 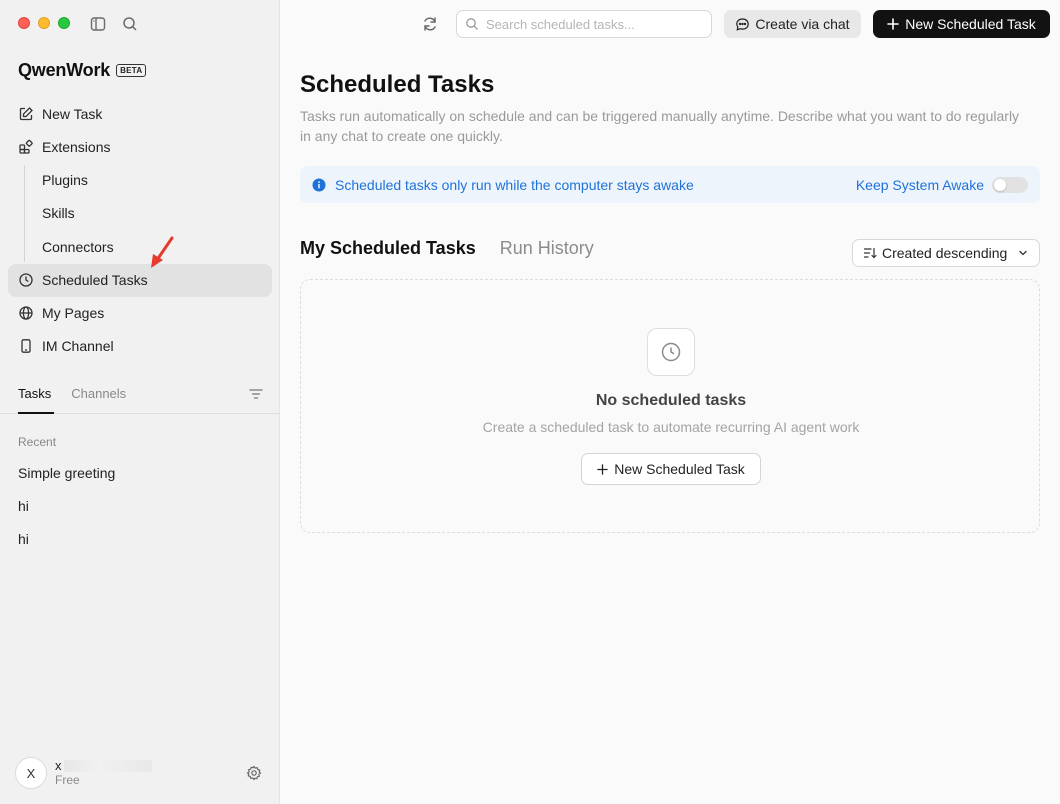 What do you see at coordinates (254, 773) in the screenshot?
I see `gear-icon` at bounding box center [254, 773].